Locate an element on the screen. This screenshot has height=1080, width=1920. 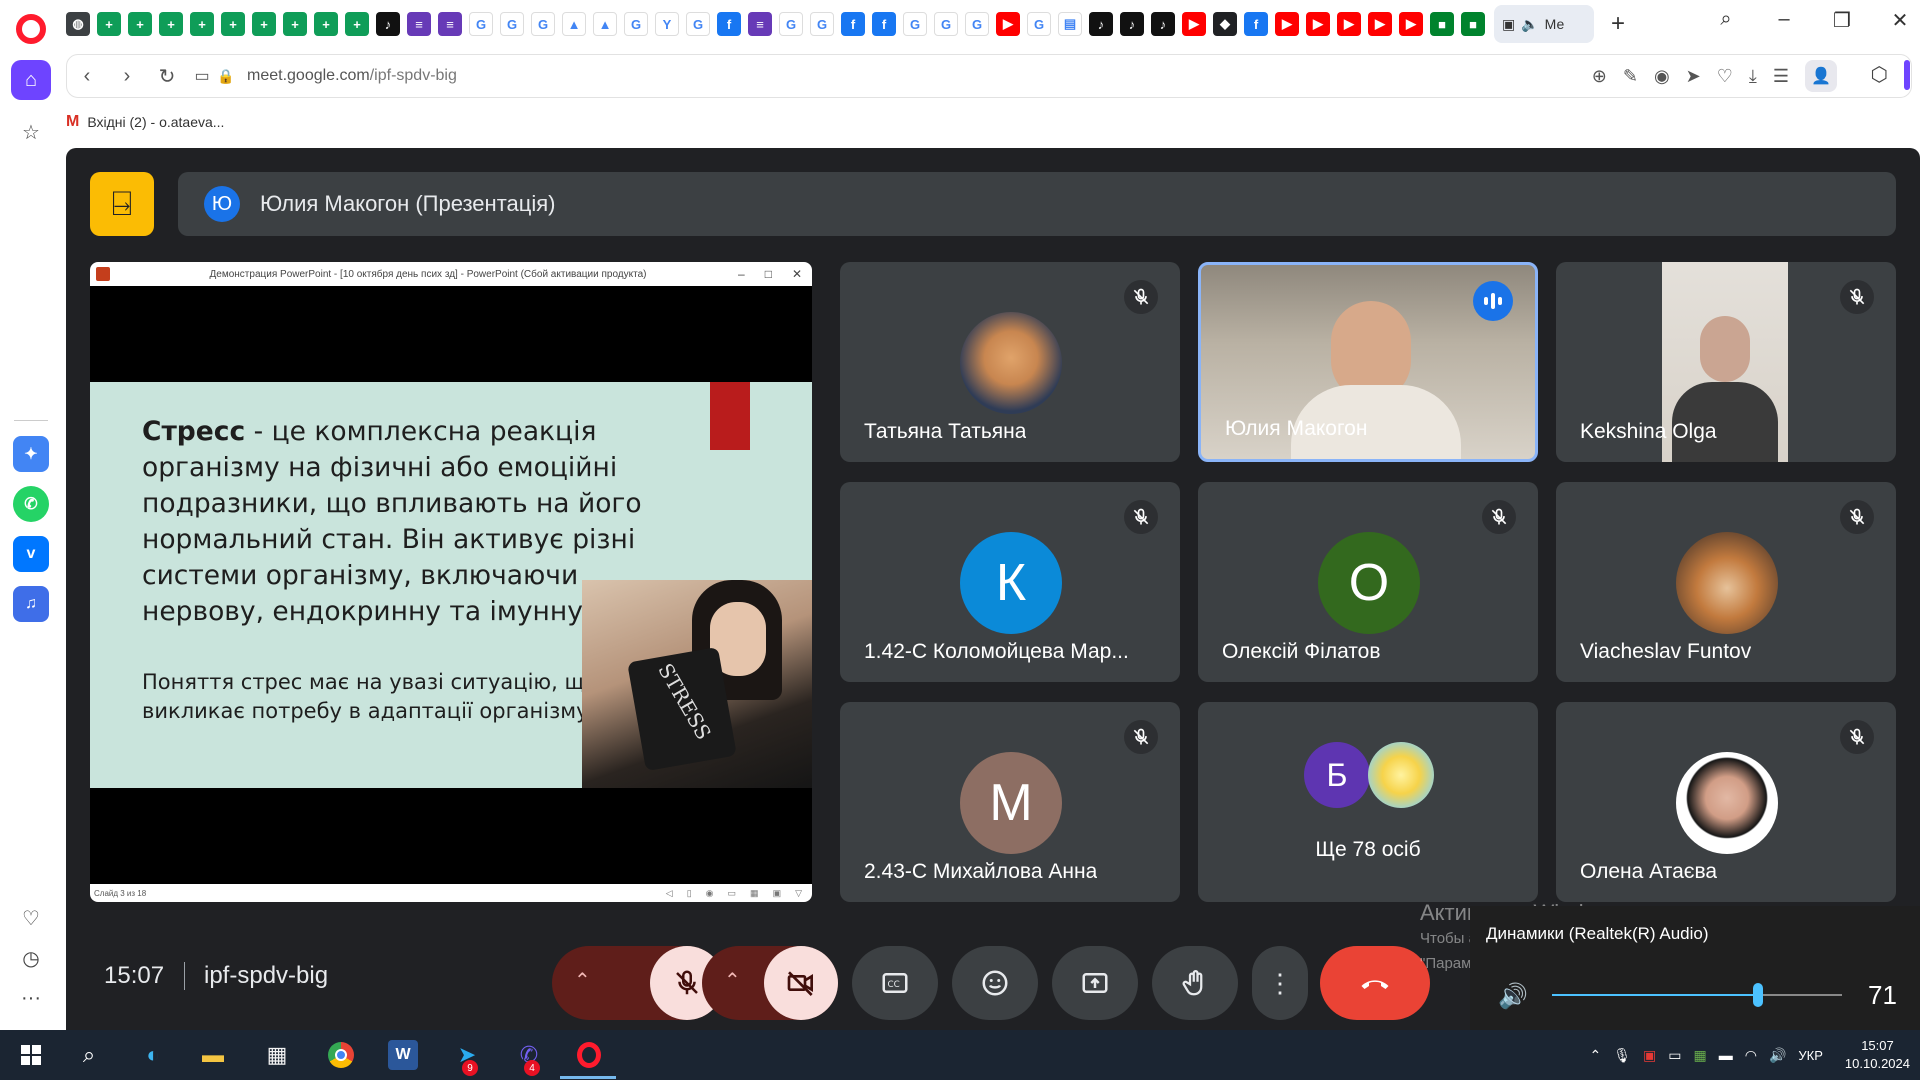
present-screen-button is located at coordinates (1095, 983).